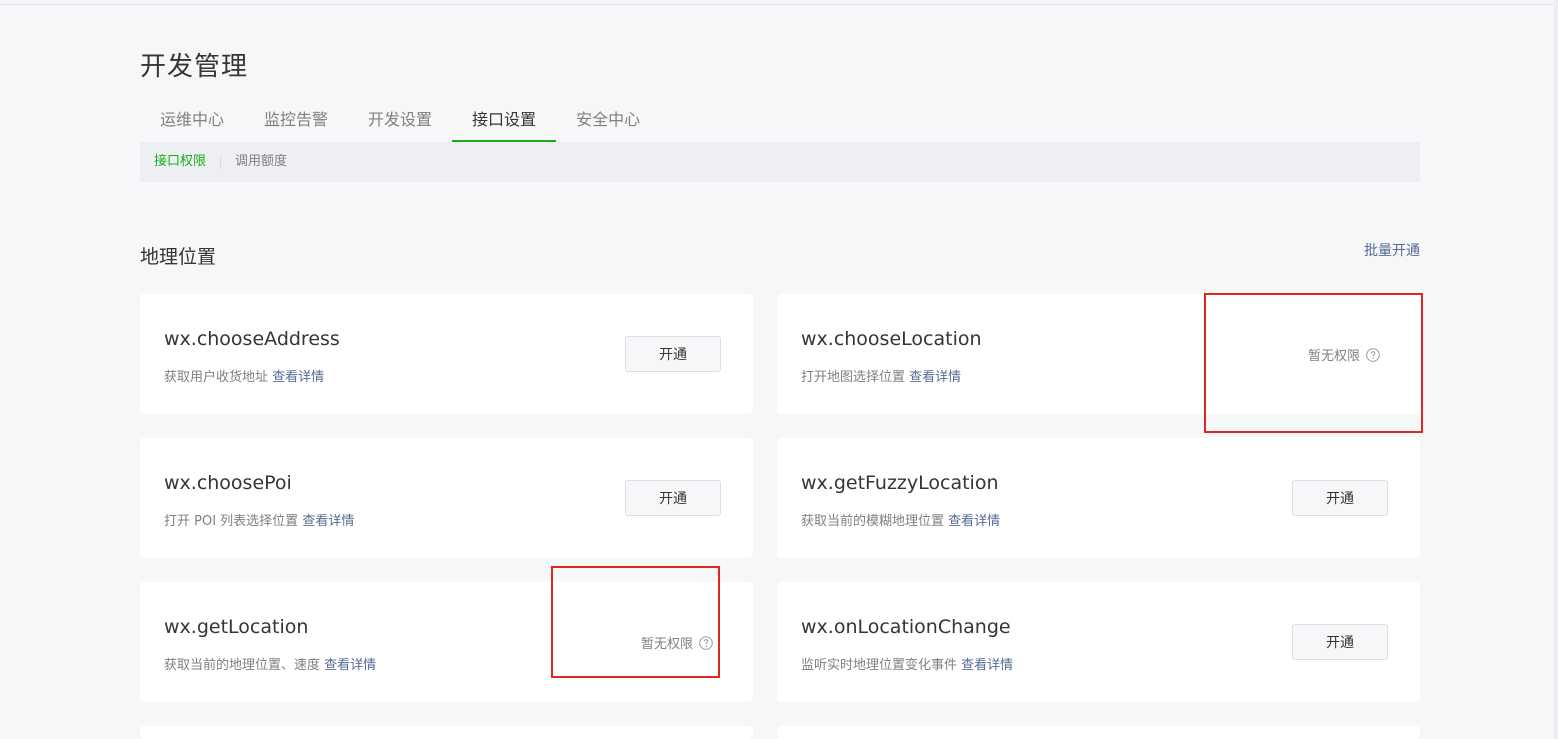 This screenshot has width=1558, height=739. I want to click on tab-ops-center: 运维中心, so click(192, 122).